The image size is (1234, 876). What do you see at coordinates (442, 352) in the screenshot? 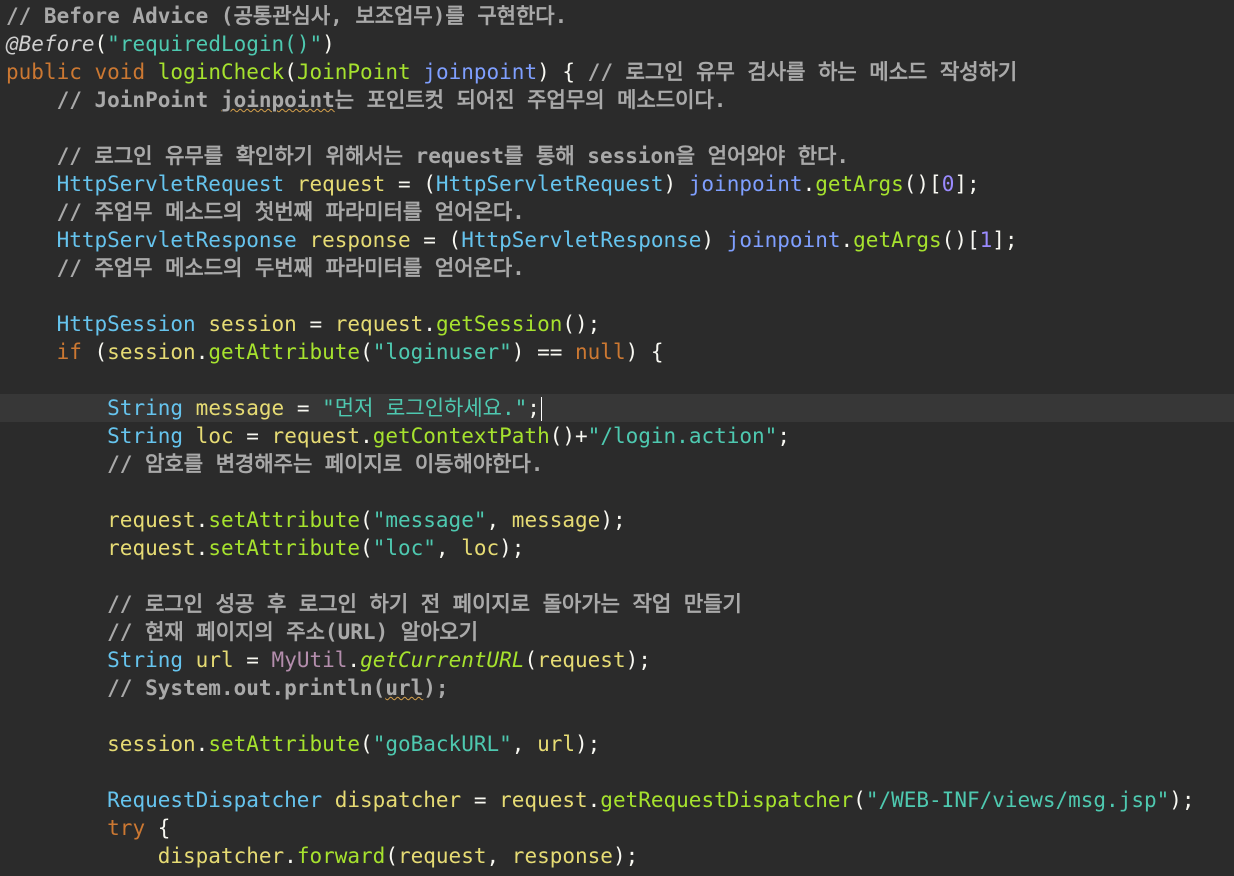
I see `code-token-string: "loginuser"` at bounding box center [442, 352].